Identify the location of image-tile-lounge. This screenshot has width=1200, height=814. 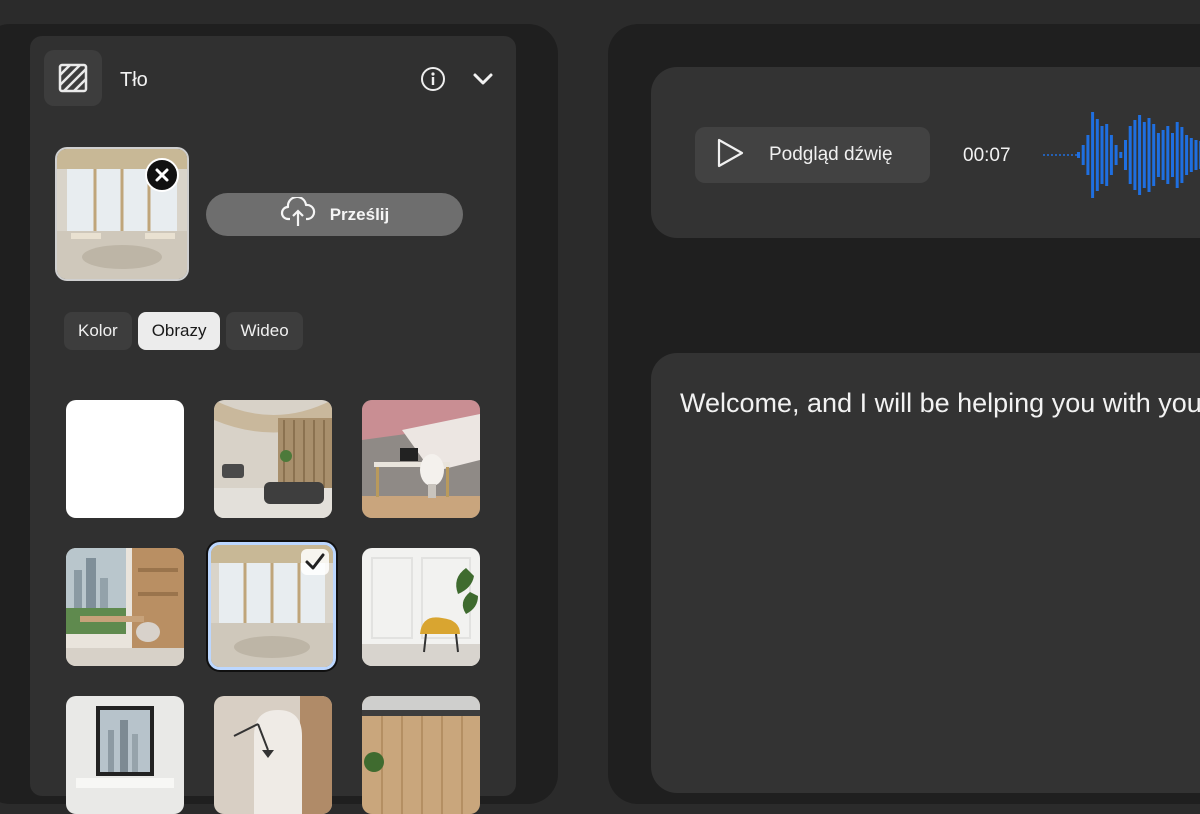
(273, 459).